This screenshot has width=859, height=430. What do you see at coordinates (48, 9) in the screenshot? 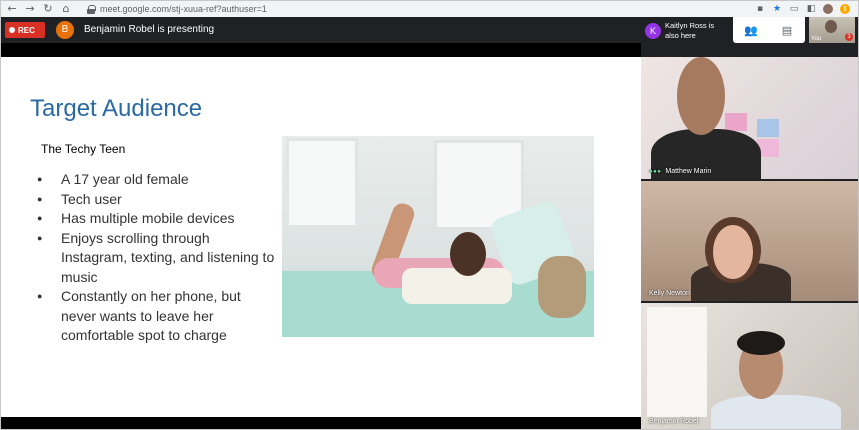
I see `reload-icon: ↻` at bounding box center [48, 9].